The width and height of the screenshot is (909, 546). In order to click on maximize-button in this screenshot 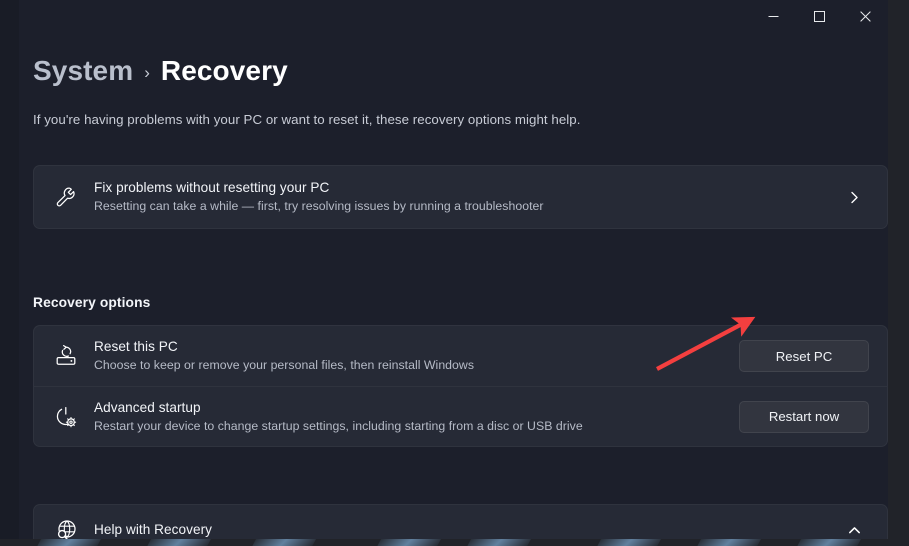, I will do `click(819, 16)`.